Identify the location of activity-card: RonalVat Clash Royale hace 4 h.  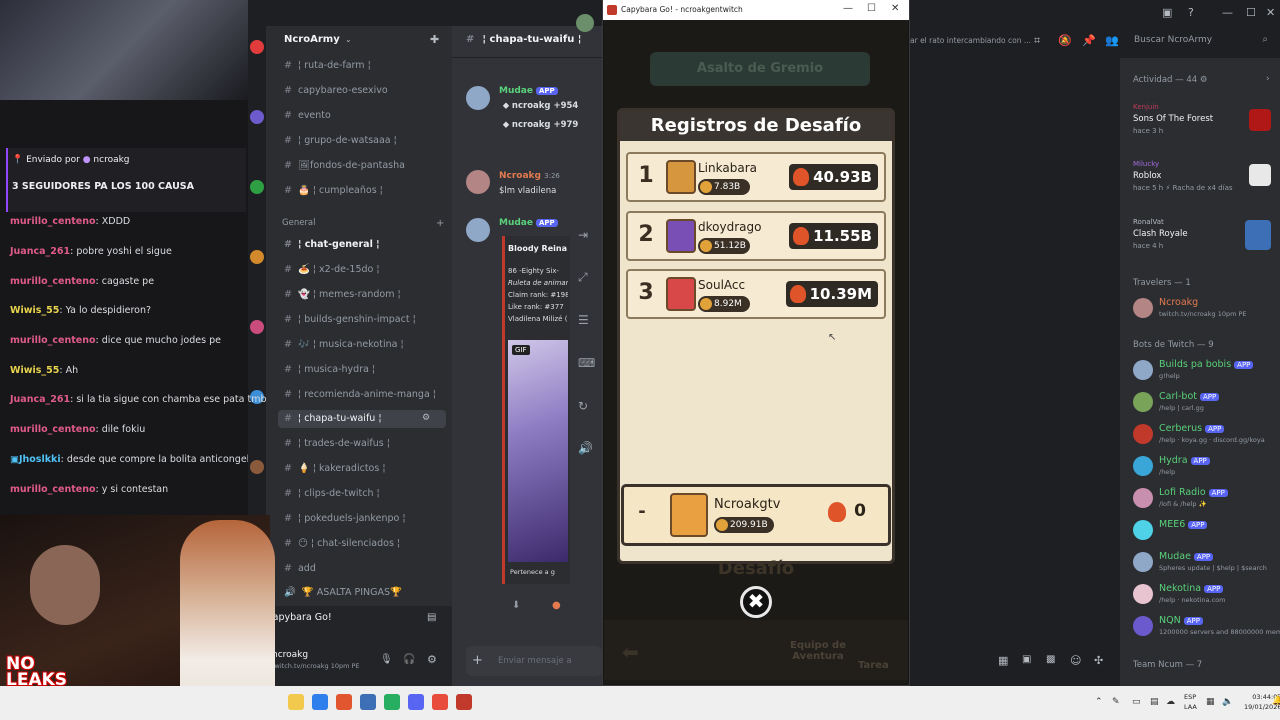
(1203, 239).